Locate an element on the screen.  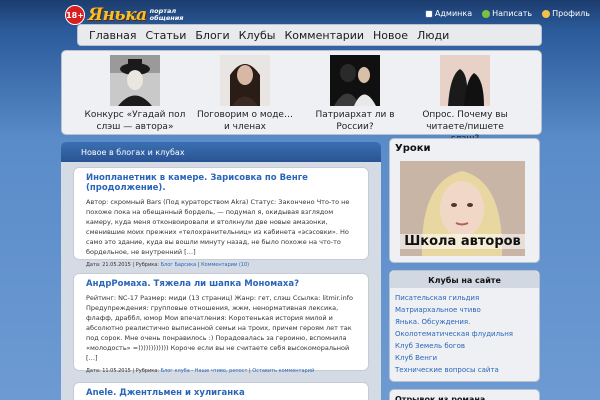
club-link: Матриархальное чтиво is located at coordinates (464, 310).